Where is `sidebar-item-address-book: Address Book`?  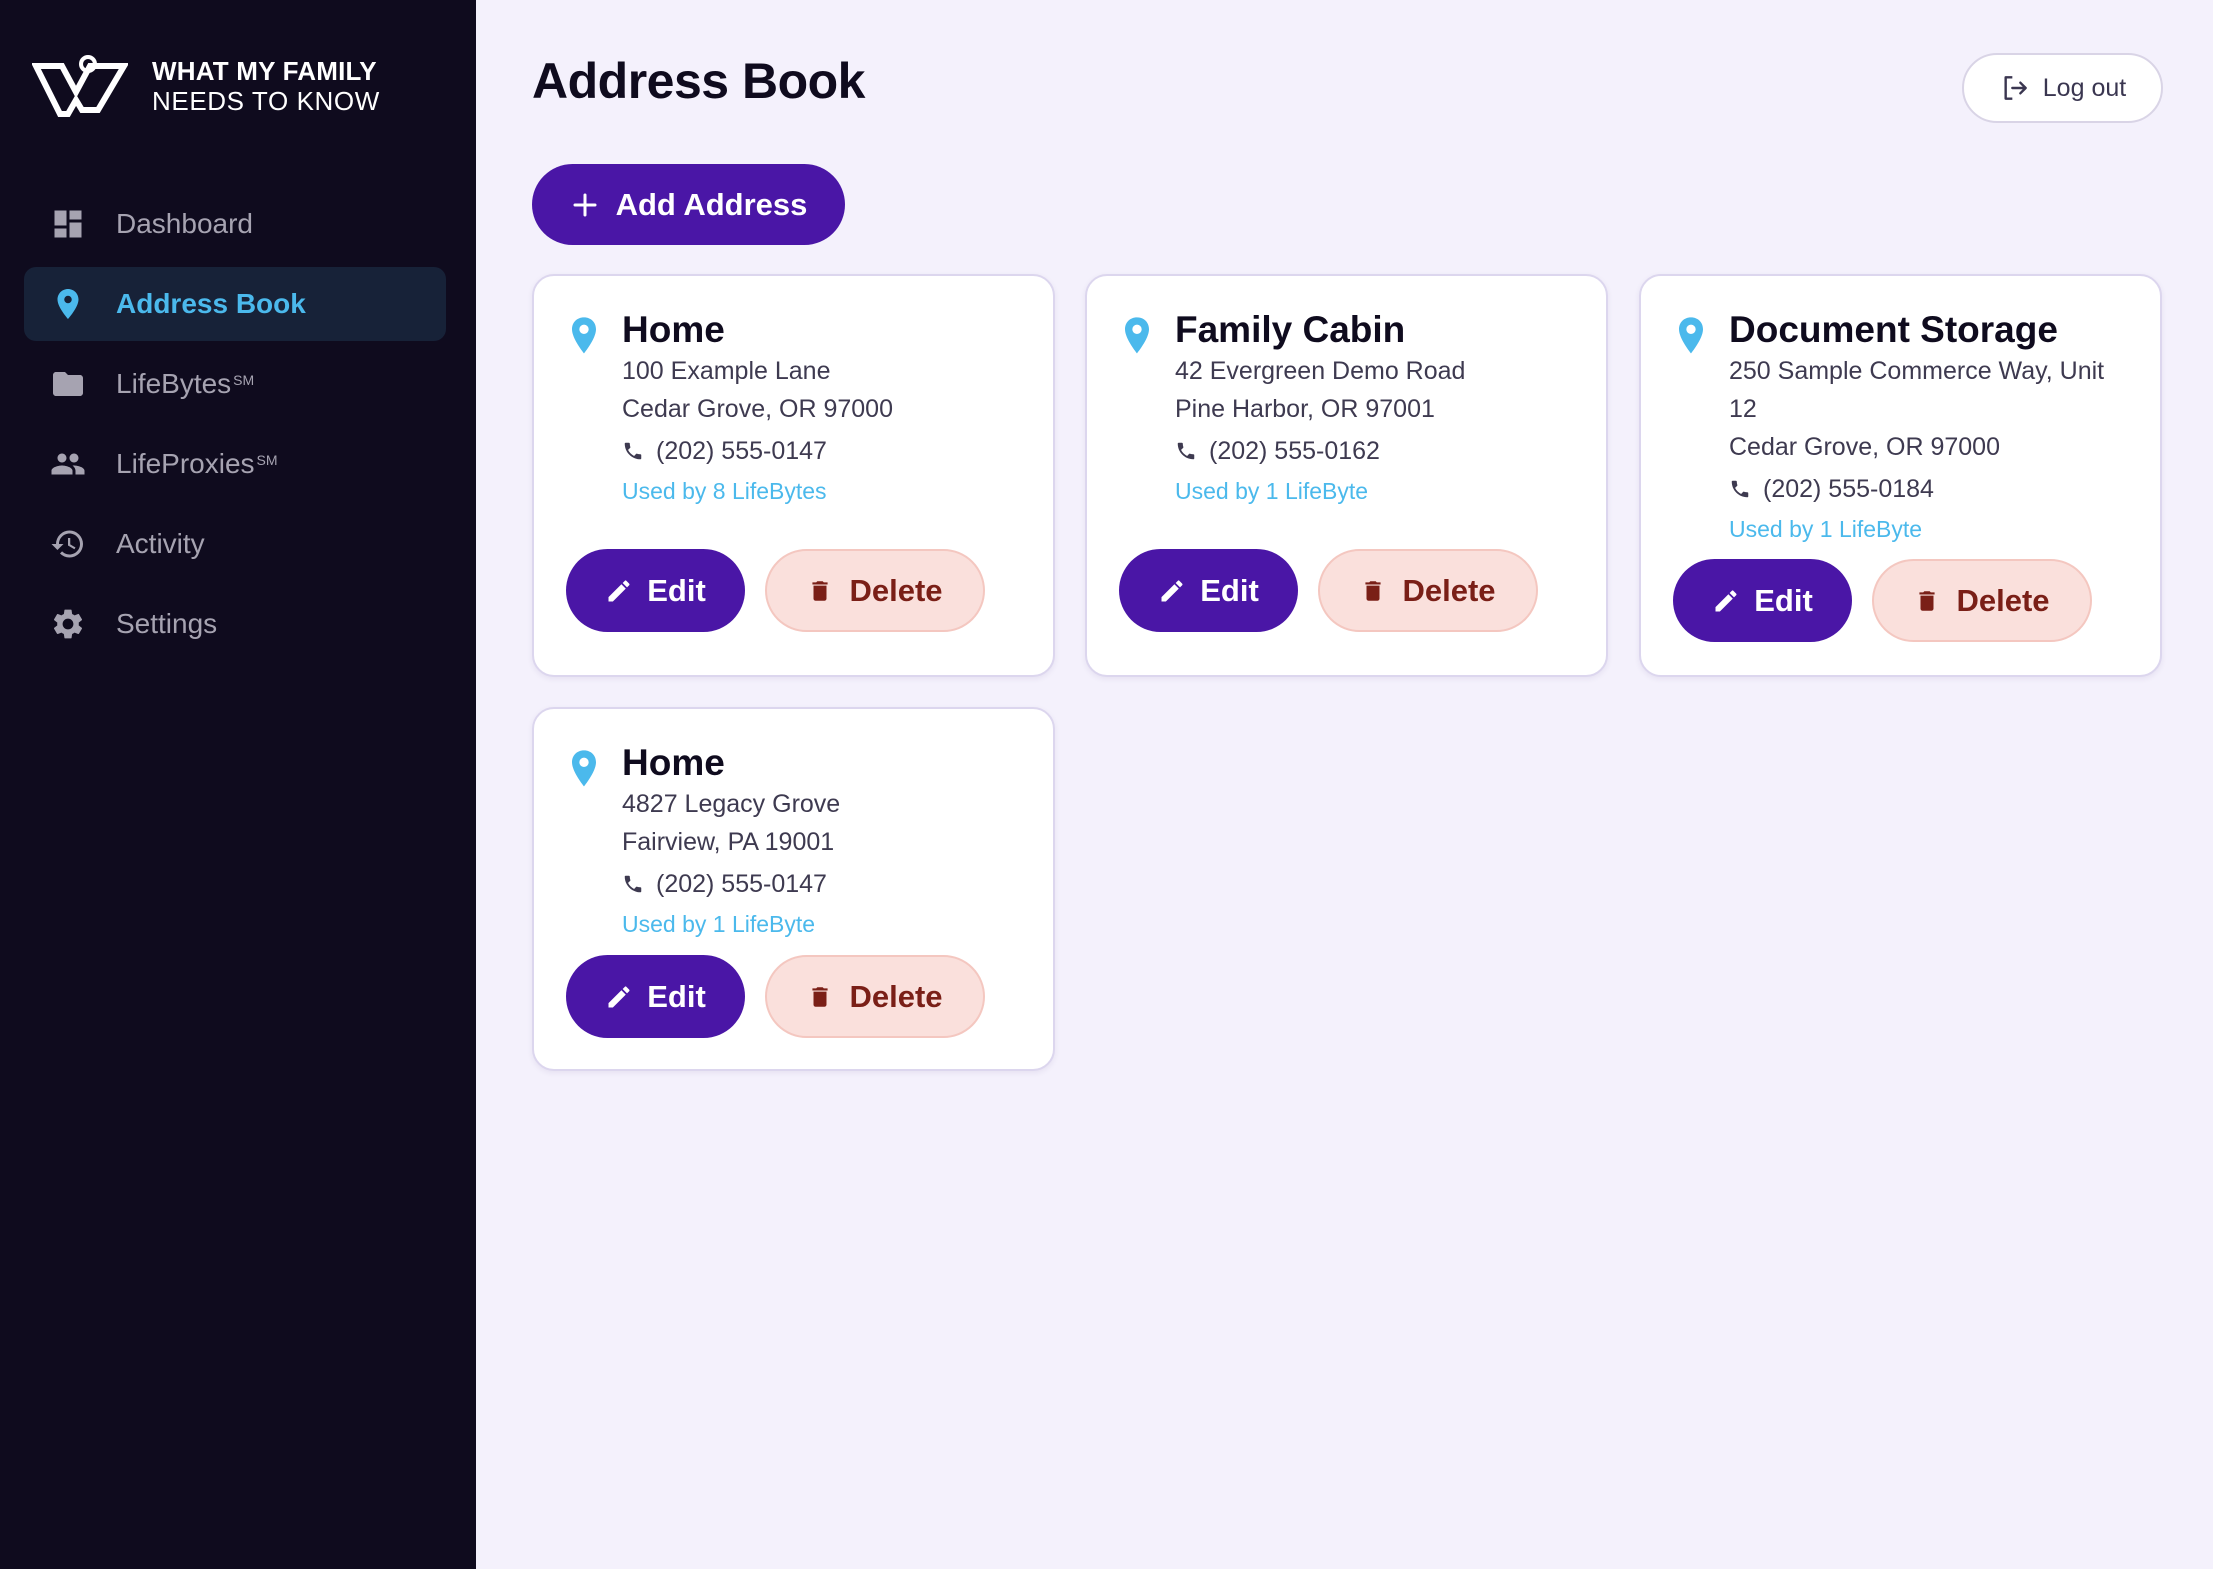
sidebar-item-address-book: Address Book is located at coordinates (235, 304).